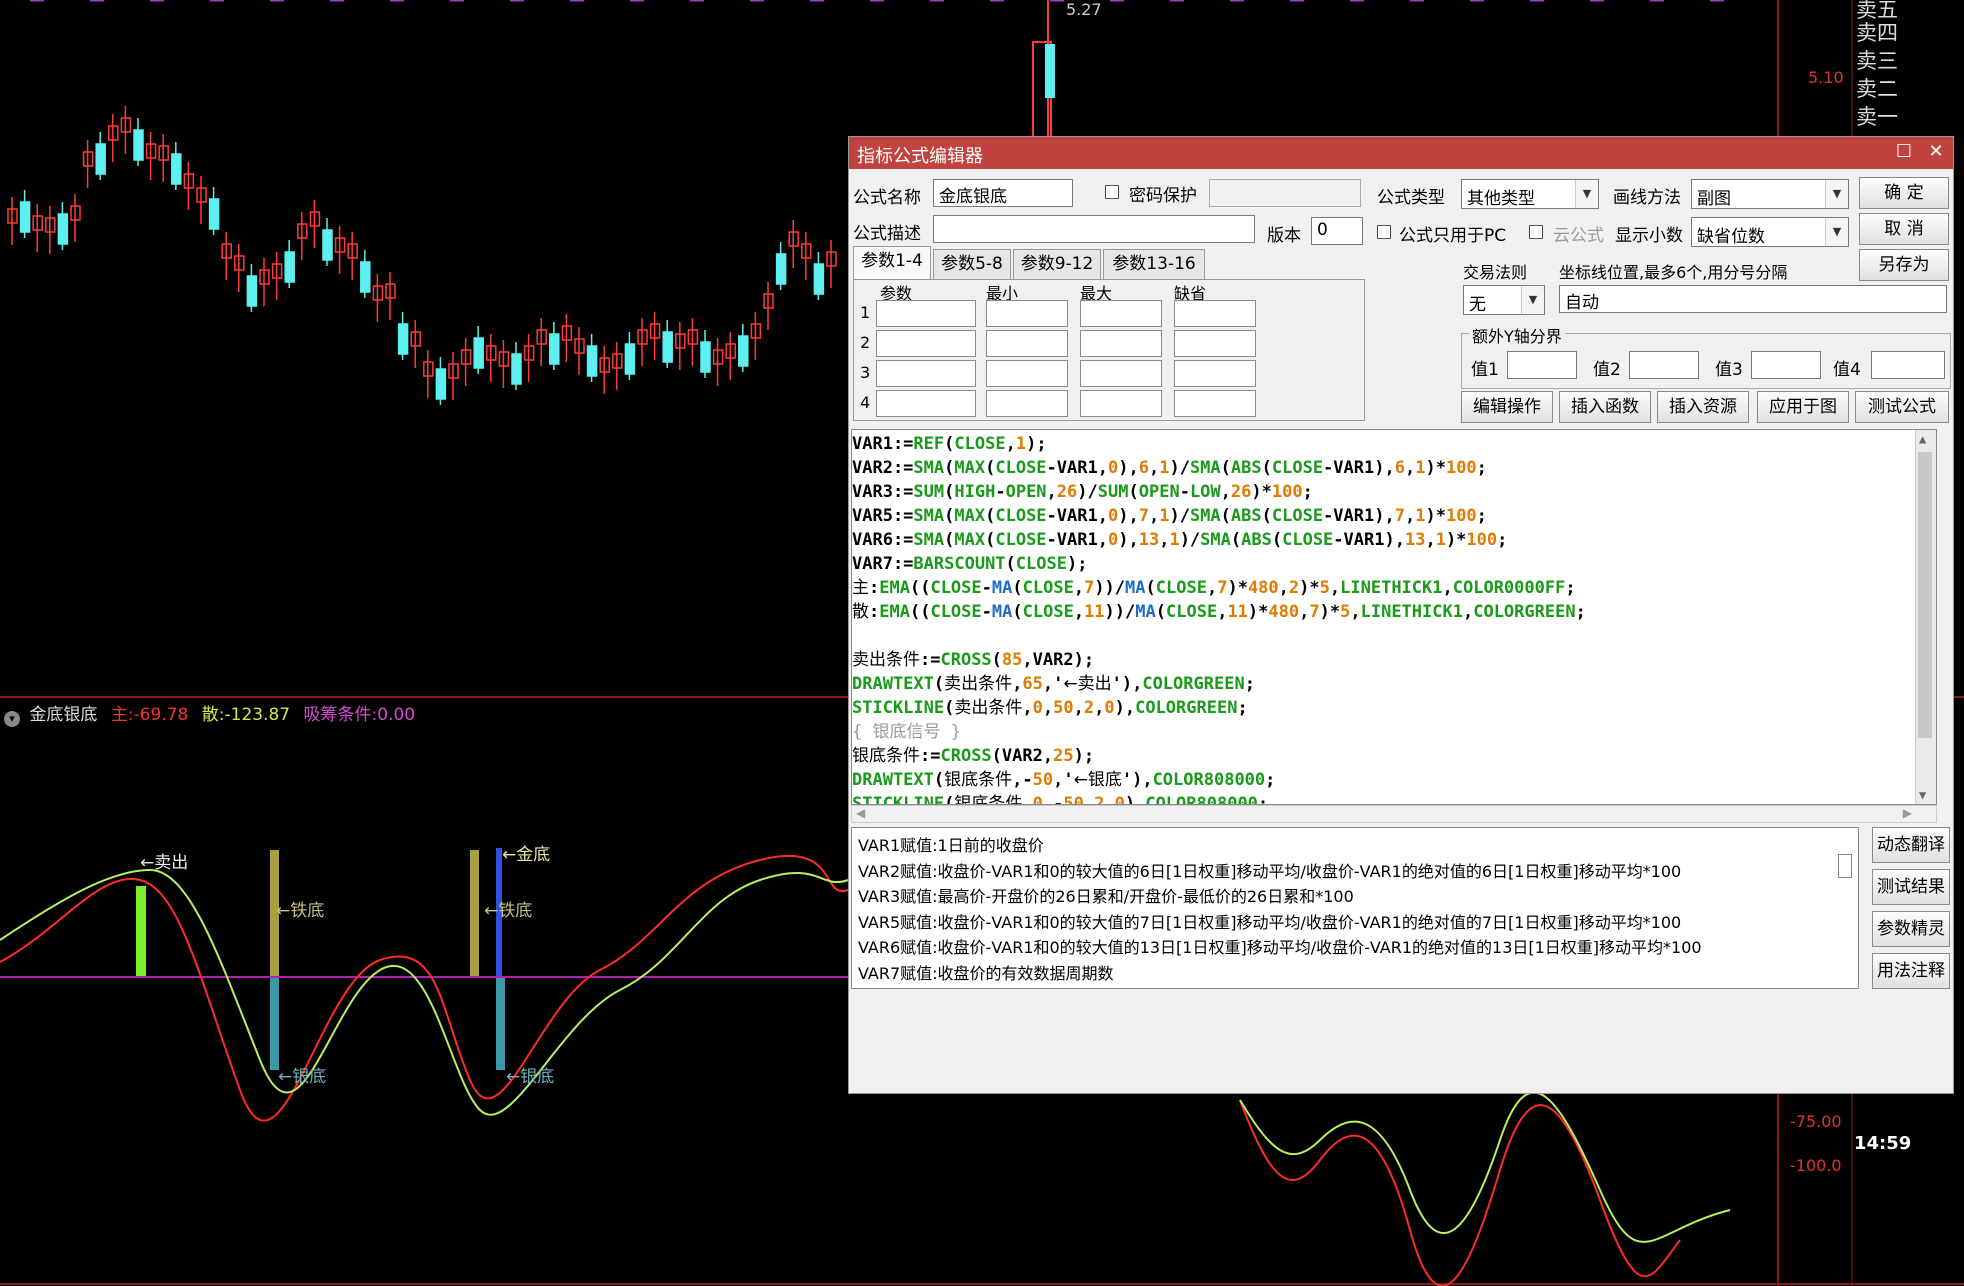 The height and width of the screenshot is (1286, 1964). I want to click on code-token: 银底条件, so click(988, 799).